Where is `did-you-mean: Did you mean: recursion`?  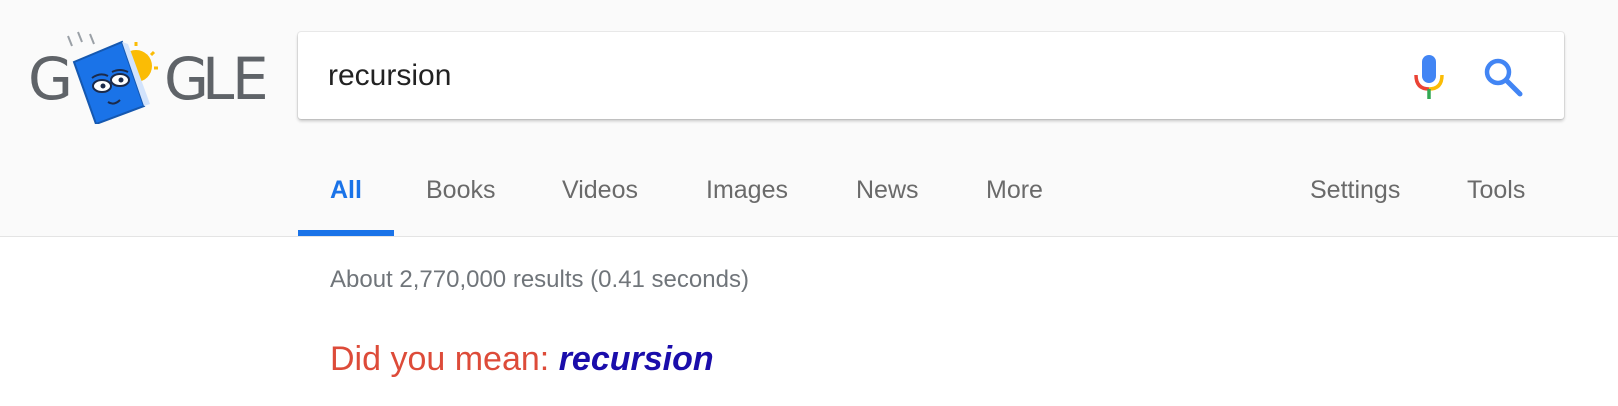
did-you-mean: Did you mean: recursion is located at coordinates (522, 359).